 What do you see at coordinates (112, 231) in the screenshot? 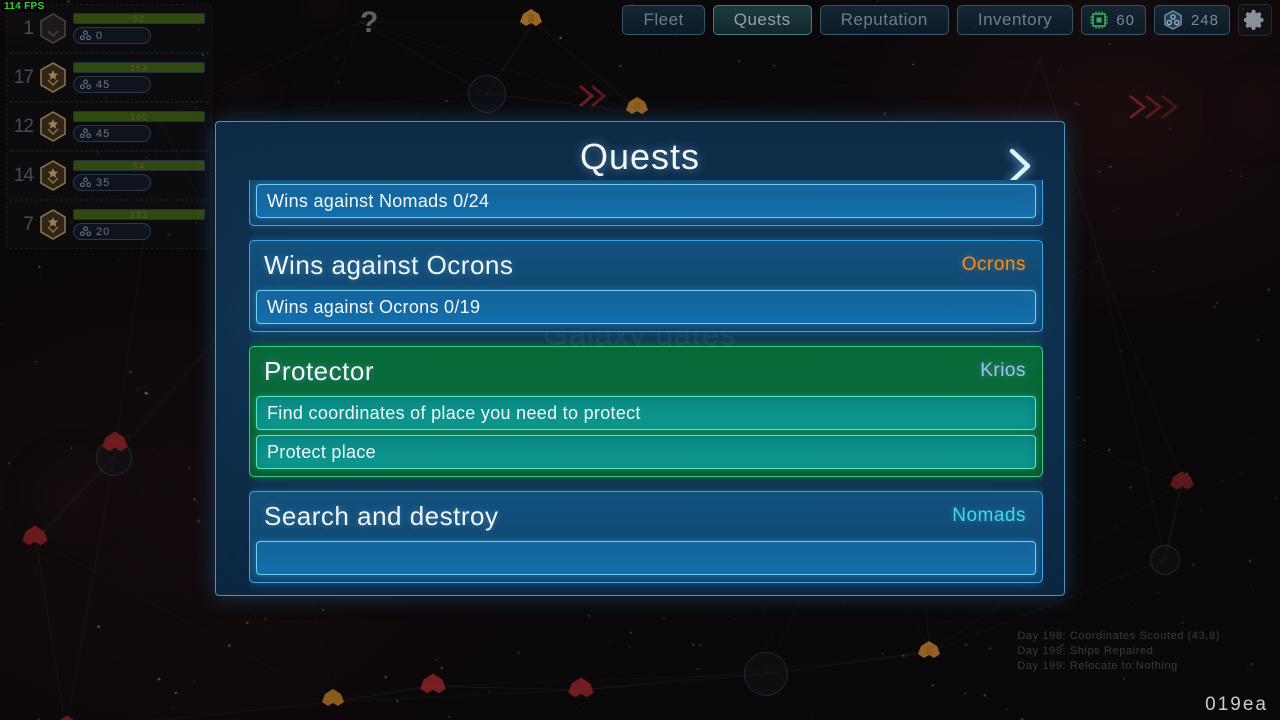
I see `crew-count-chip: 20` at bounding box center [112, 231].